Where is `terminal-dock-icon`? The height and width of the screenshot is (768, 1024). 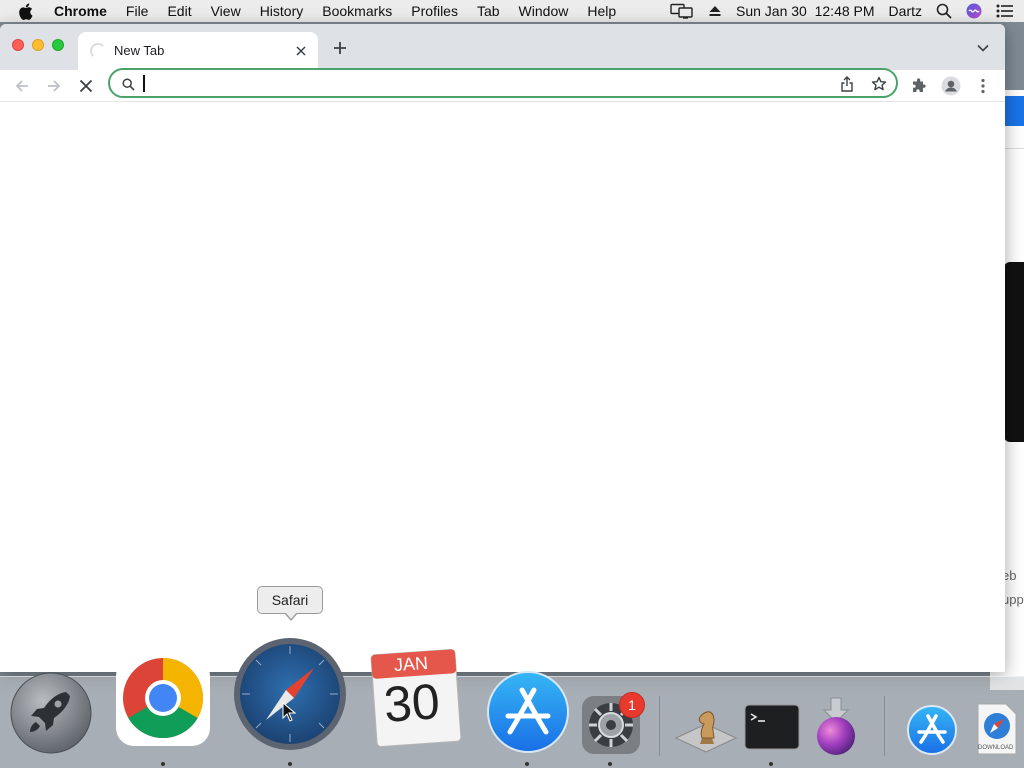
terminal-dock-icon is located at coordinates (772, 727).